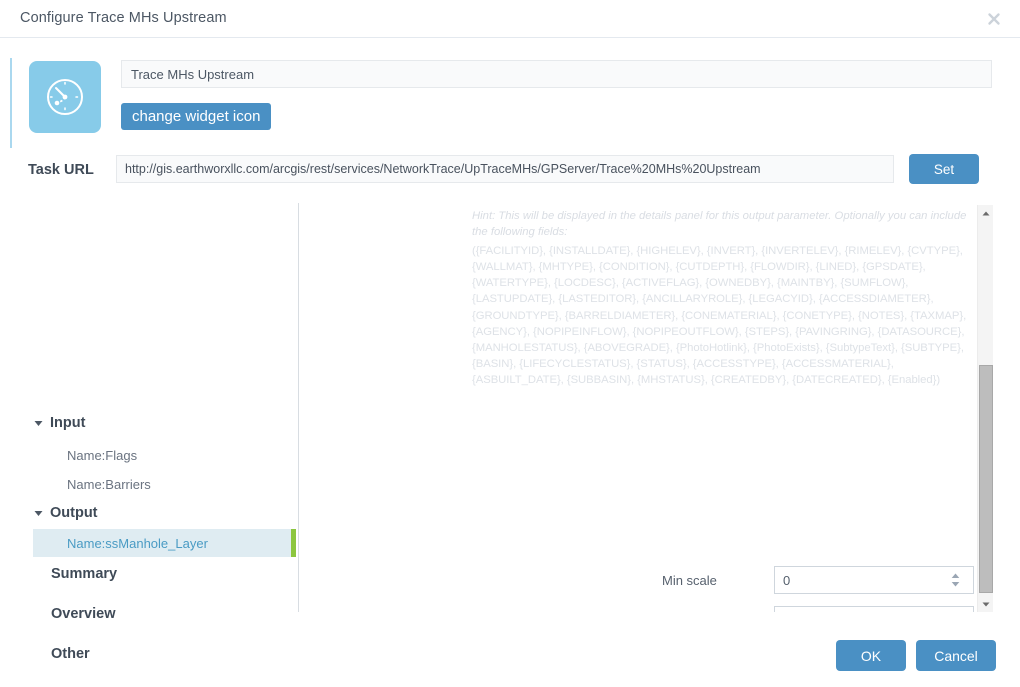 The height and width of the screenshot is (687, 1020). I want to click on min-scale-label: Min scale, so click(689, 580).